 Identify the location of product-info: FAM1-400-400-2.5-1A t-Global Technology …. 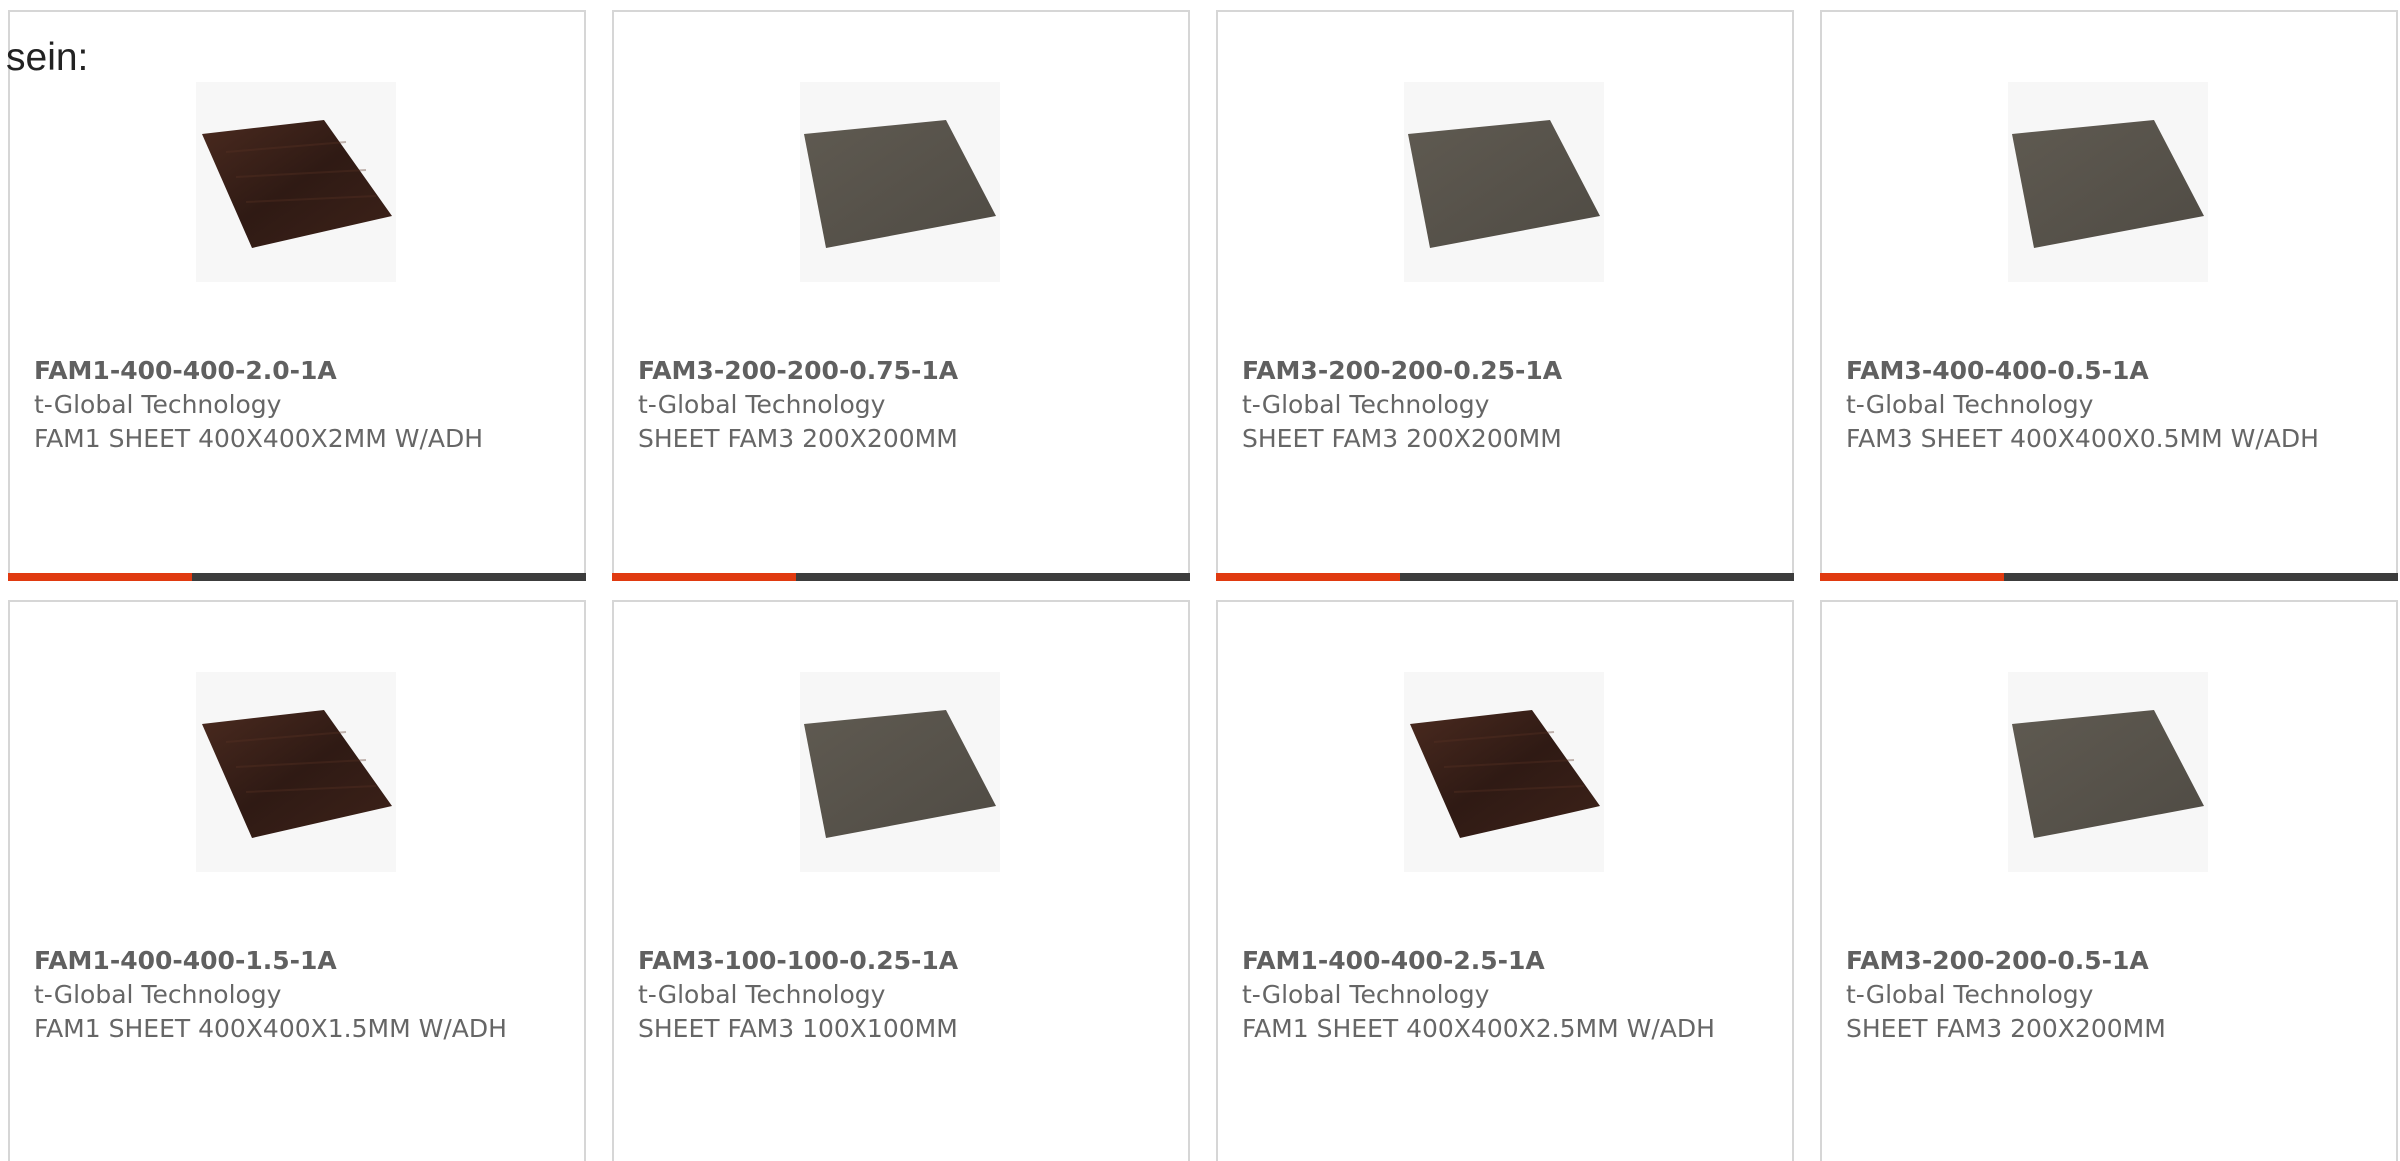
(1502, 995).